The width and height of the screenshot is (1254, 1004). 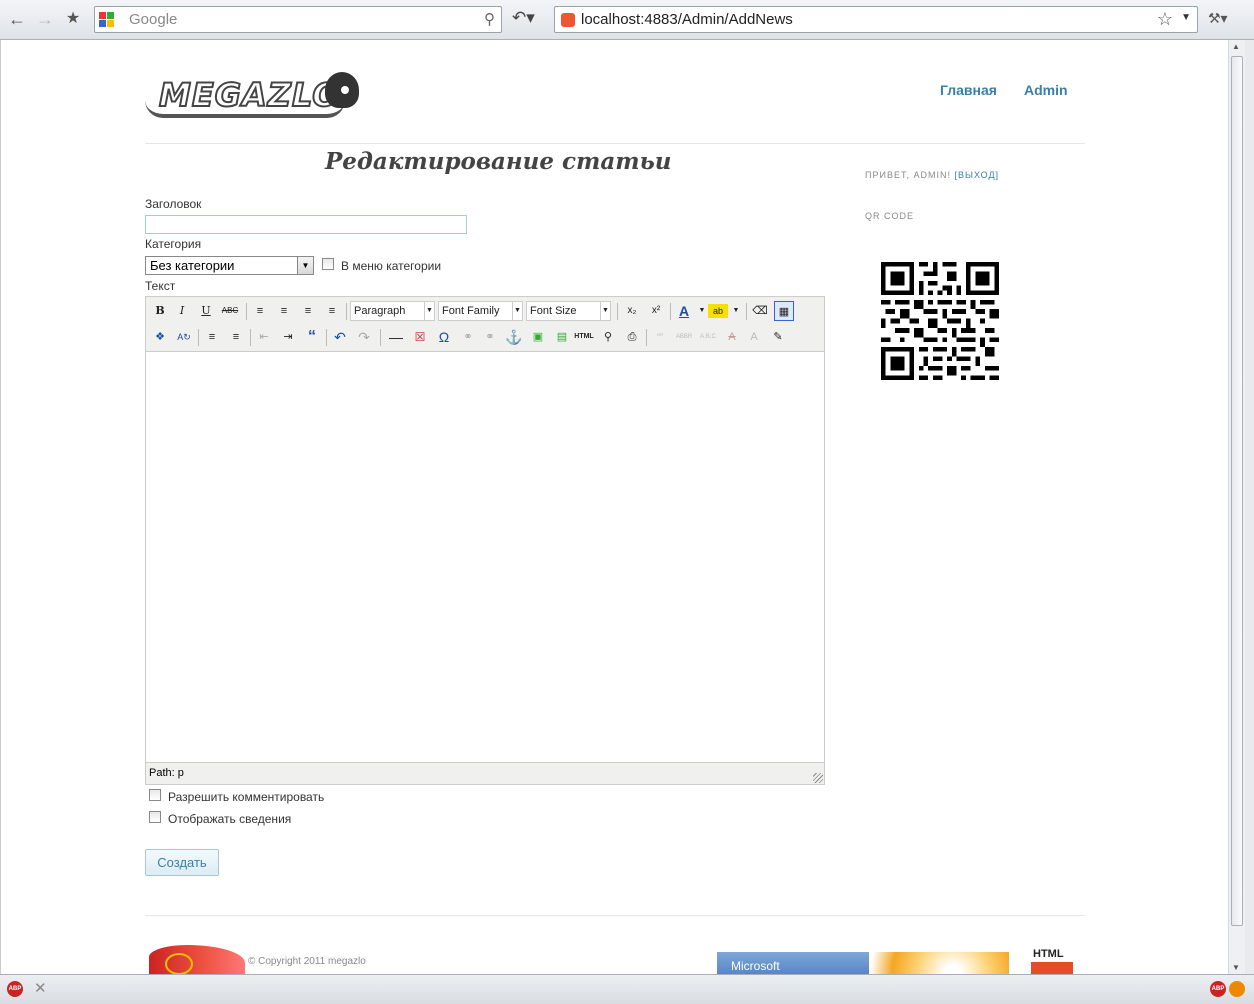 I want to click on bookmark-icon: ☆, so click(x=1165, y=19).